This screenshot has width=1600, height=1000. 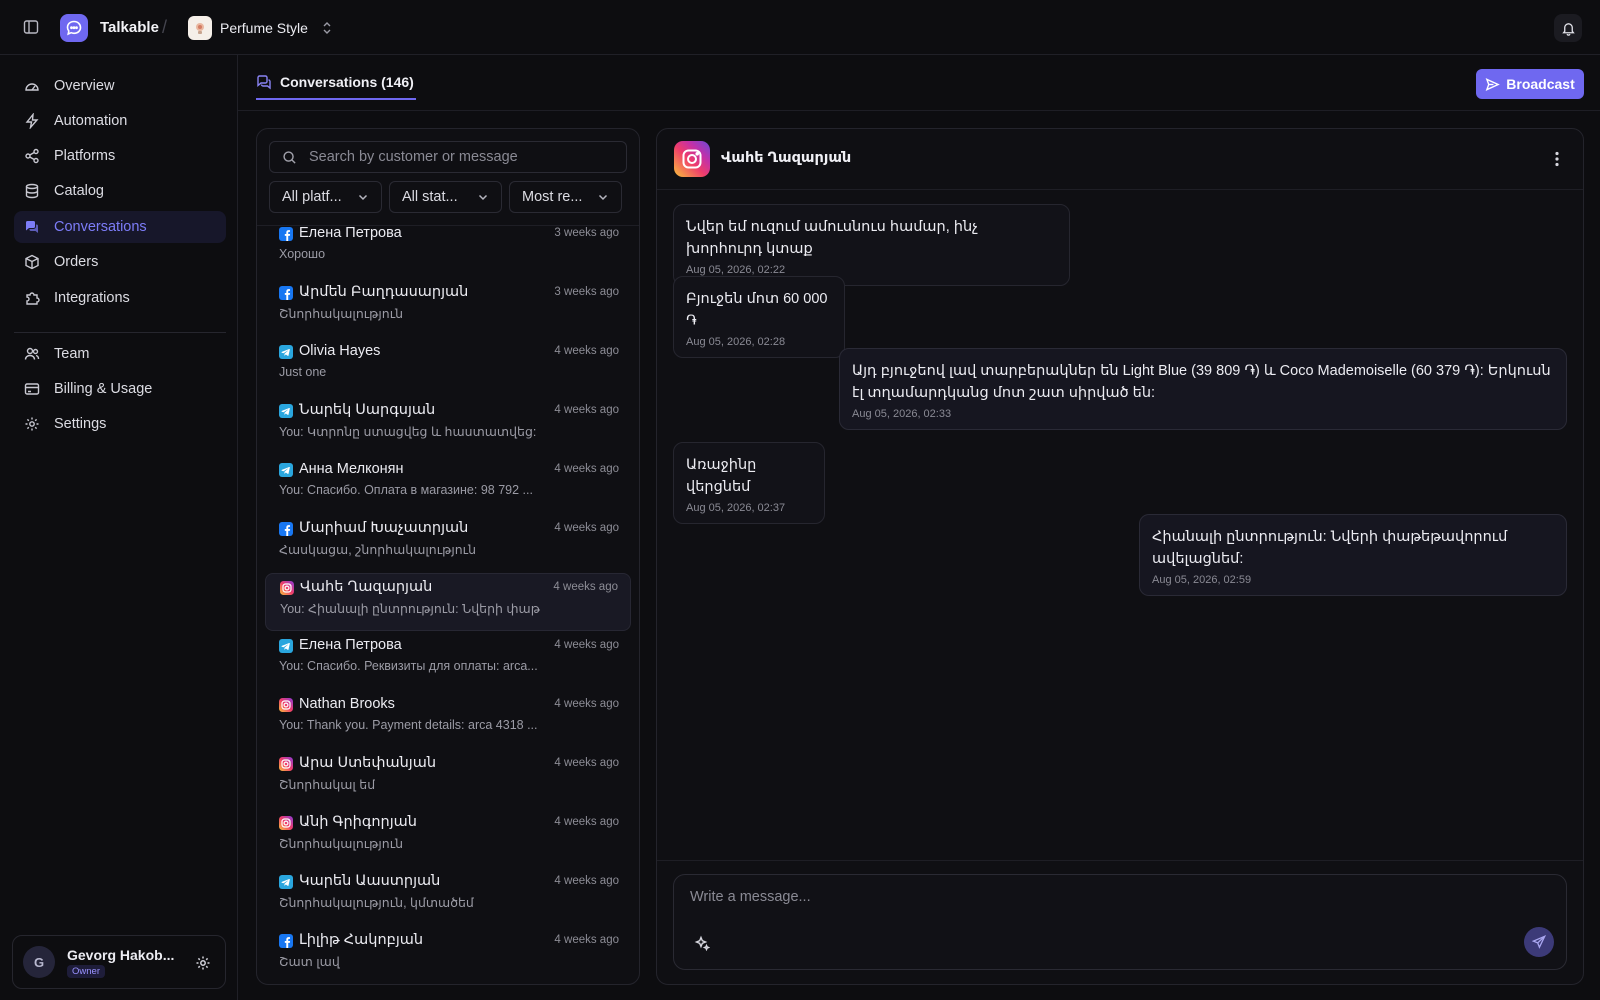 I want to click on sparkle-ai-icon, so click(x=702, y=943).